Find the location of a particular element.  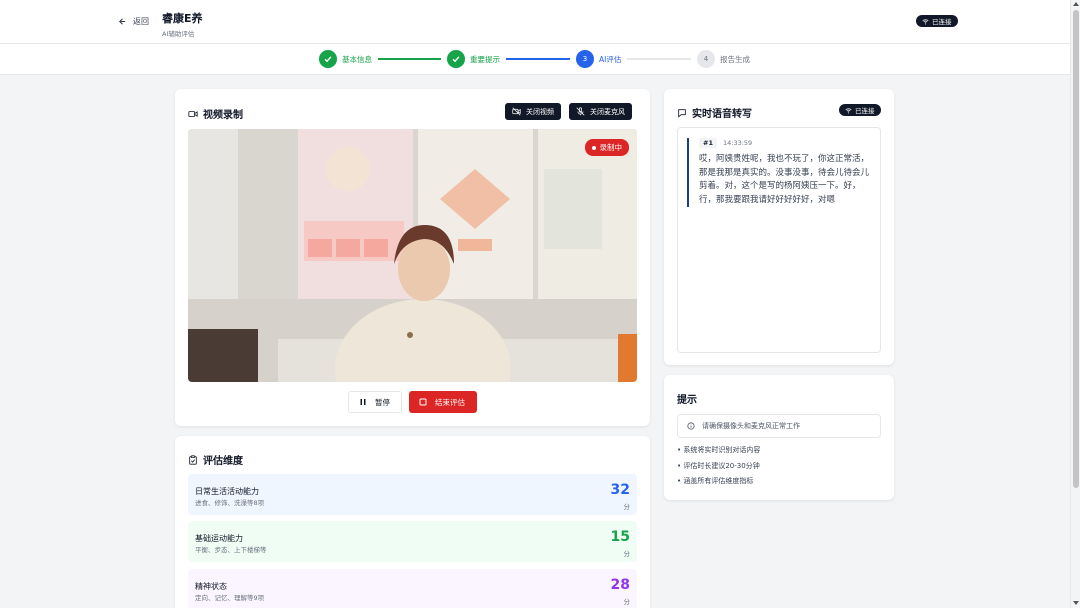

step-label: 报告生成 is located at coordinates (735, 59).